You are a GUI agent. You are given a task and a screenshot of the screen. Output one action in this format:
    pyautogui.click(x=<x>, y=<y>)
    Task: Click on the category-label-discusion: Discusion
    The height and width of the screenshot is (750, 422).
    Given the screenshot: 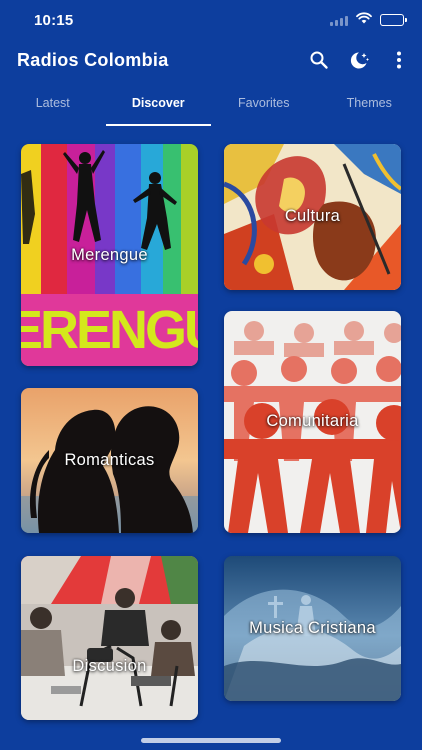 What is the action you would take?
    pyautogui.click(x=109, y=666)
    